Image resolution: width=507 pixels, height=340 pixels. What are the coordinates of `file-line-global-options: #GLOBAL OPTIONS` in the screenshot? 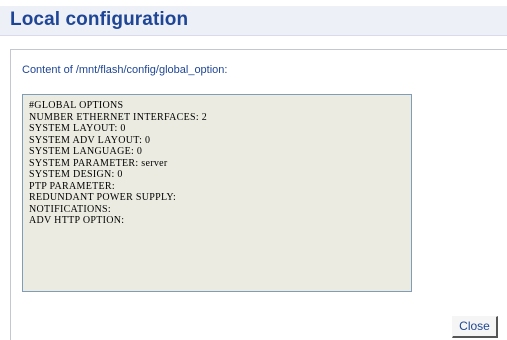 It's located at (76, 105).